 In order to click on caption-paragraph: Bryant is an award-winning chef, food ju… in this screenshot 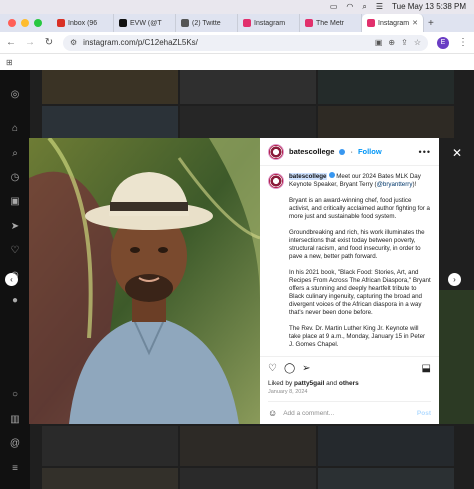, I will do `click(360, 208)`.